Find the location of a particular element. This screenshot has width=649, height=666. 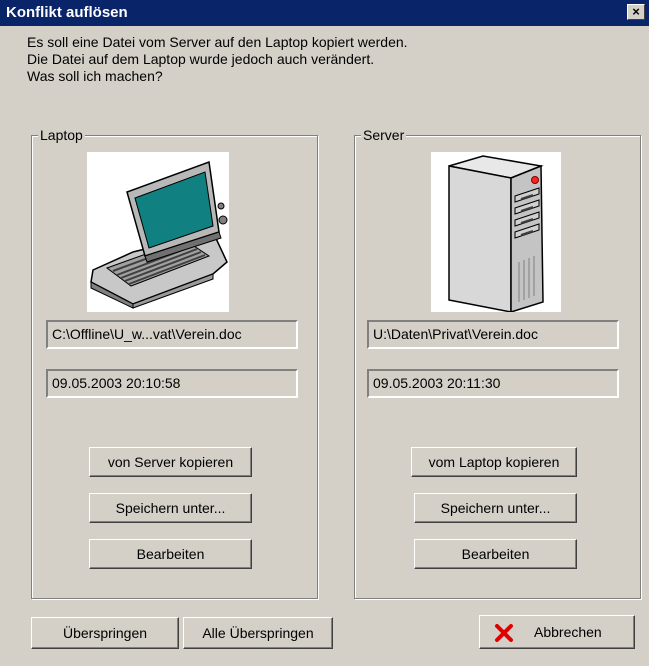

skip-button: Überspringen is located at coordinates (105, 633).